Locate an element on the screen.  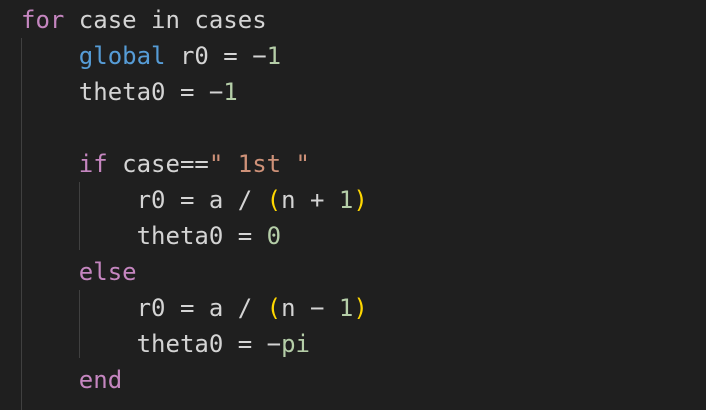
code-line: if case==" 1st " is located at coordinates (165, 164).